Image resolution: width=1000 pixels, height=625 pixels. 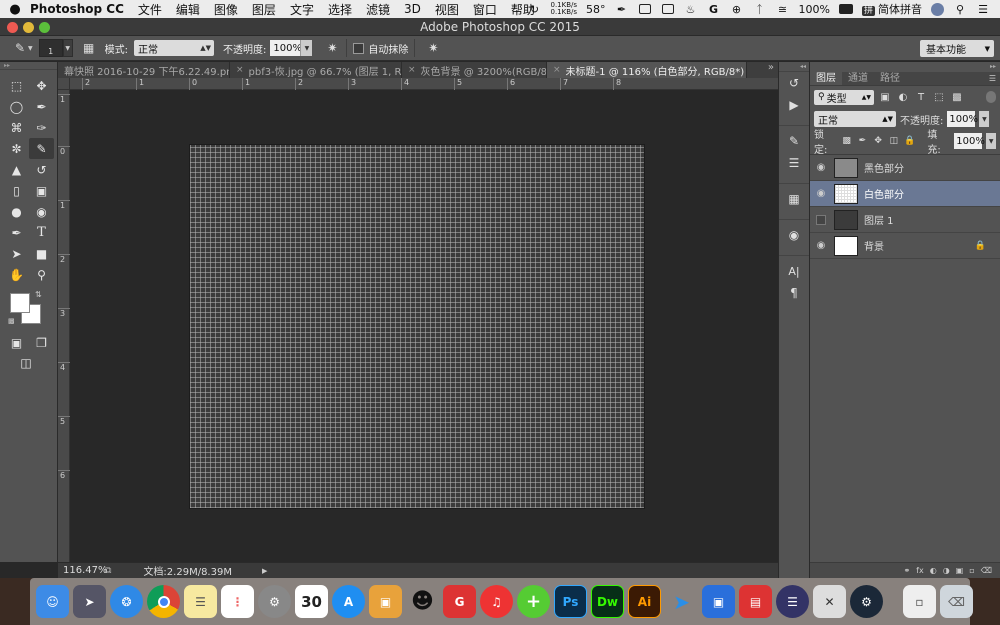 I want to click on battery-icon, so click(x=845, y=9).